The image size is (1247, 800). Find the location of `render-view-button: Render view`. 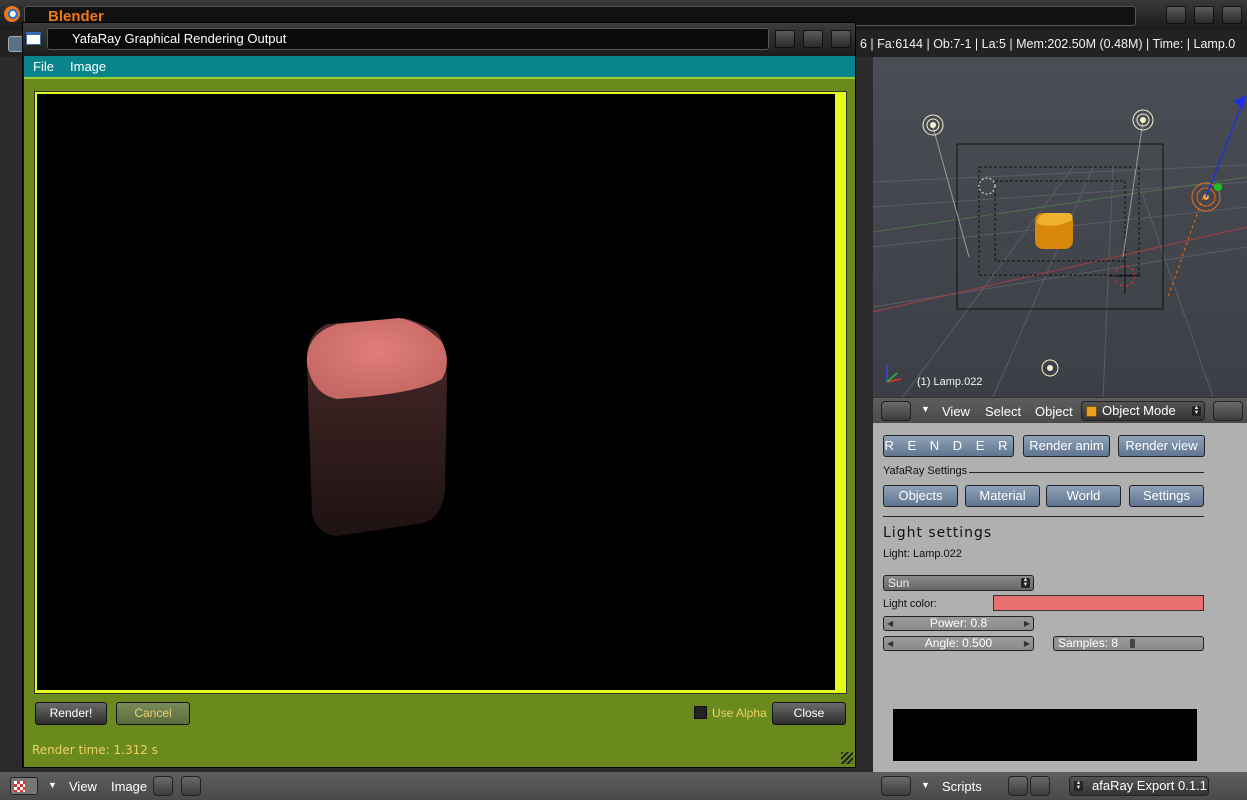

render-view-button: Render view is located at coordinates (1161, 446).